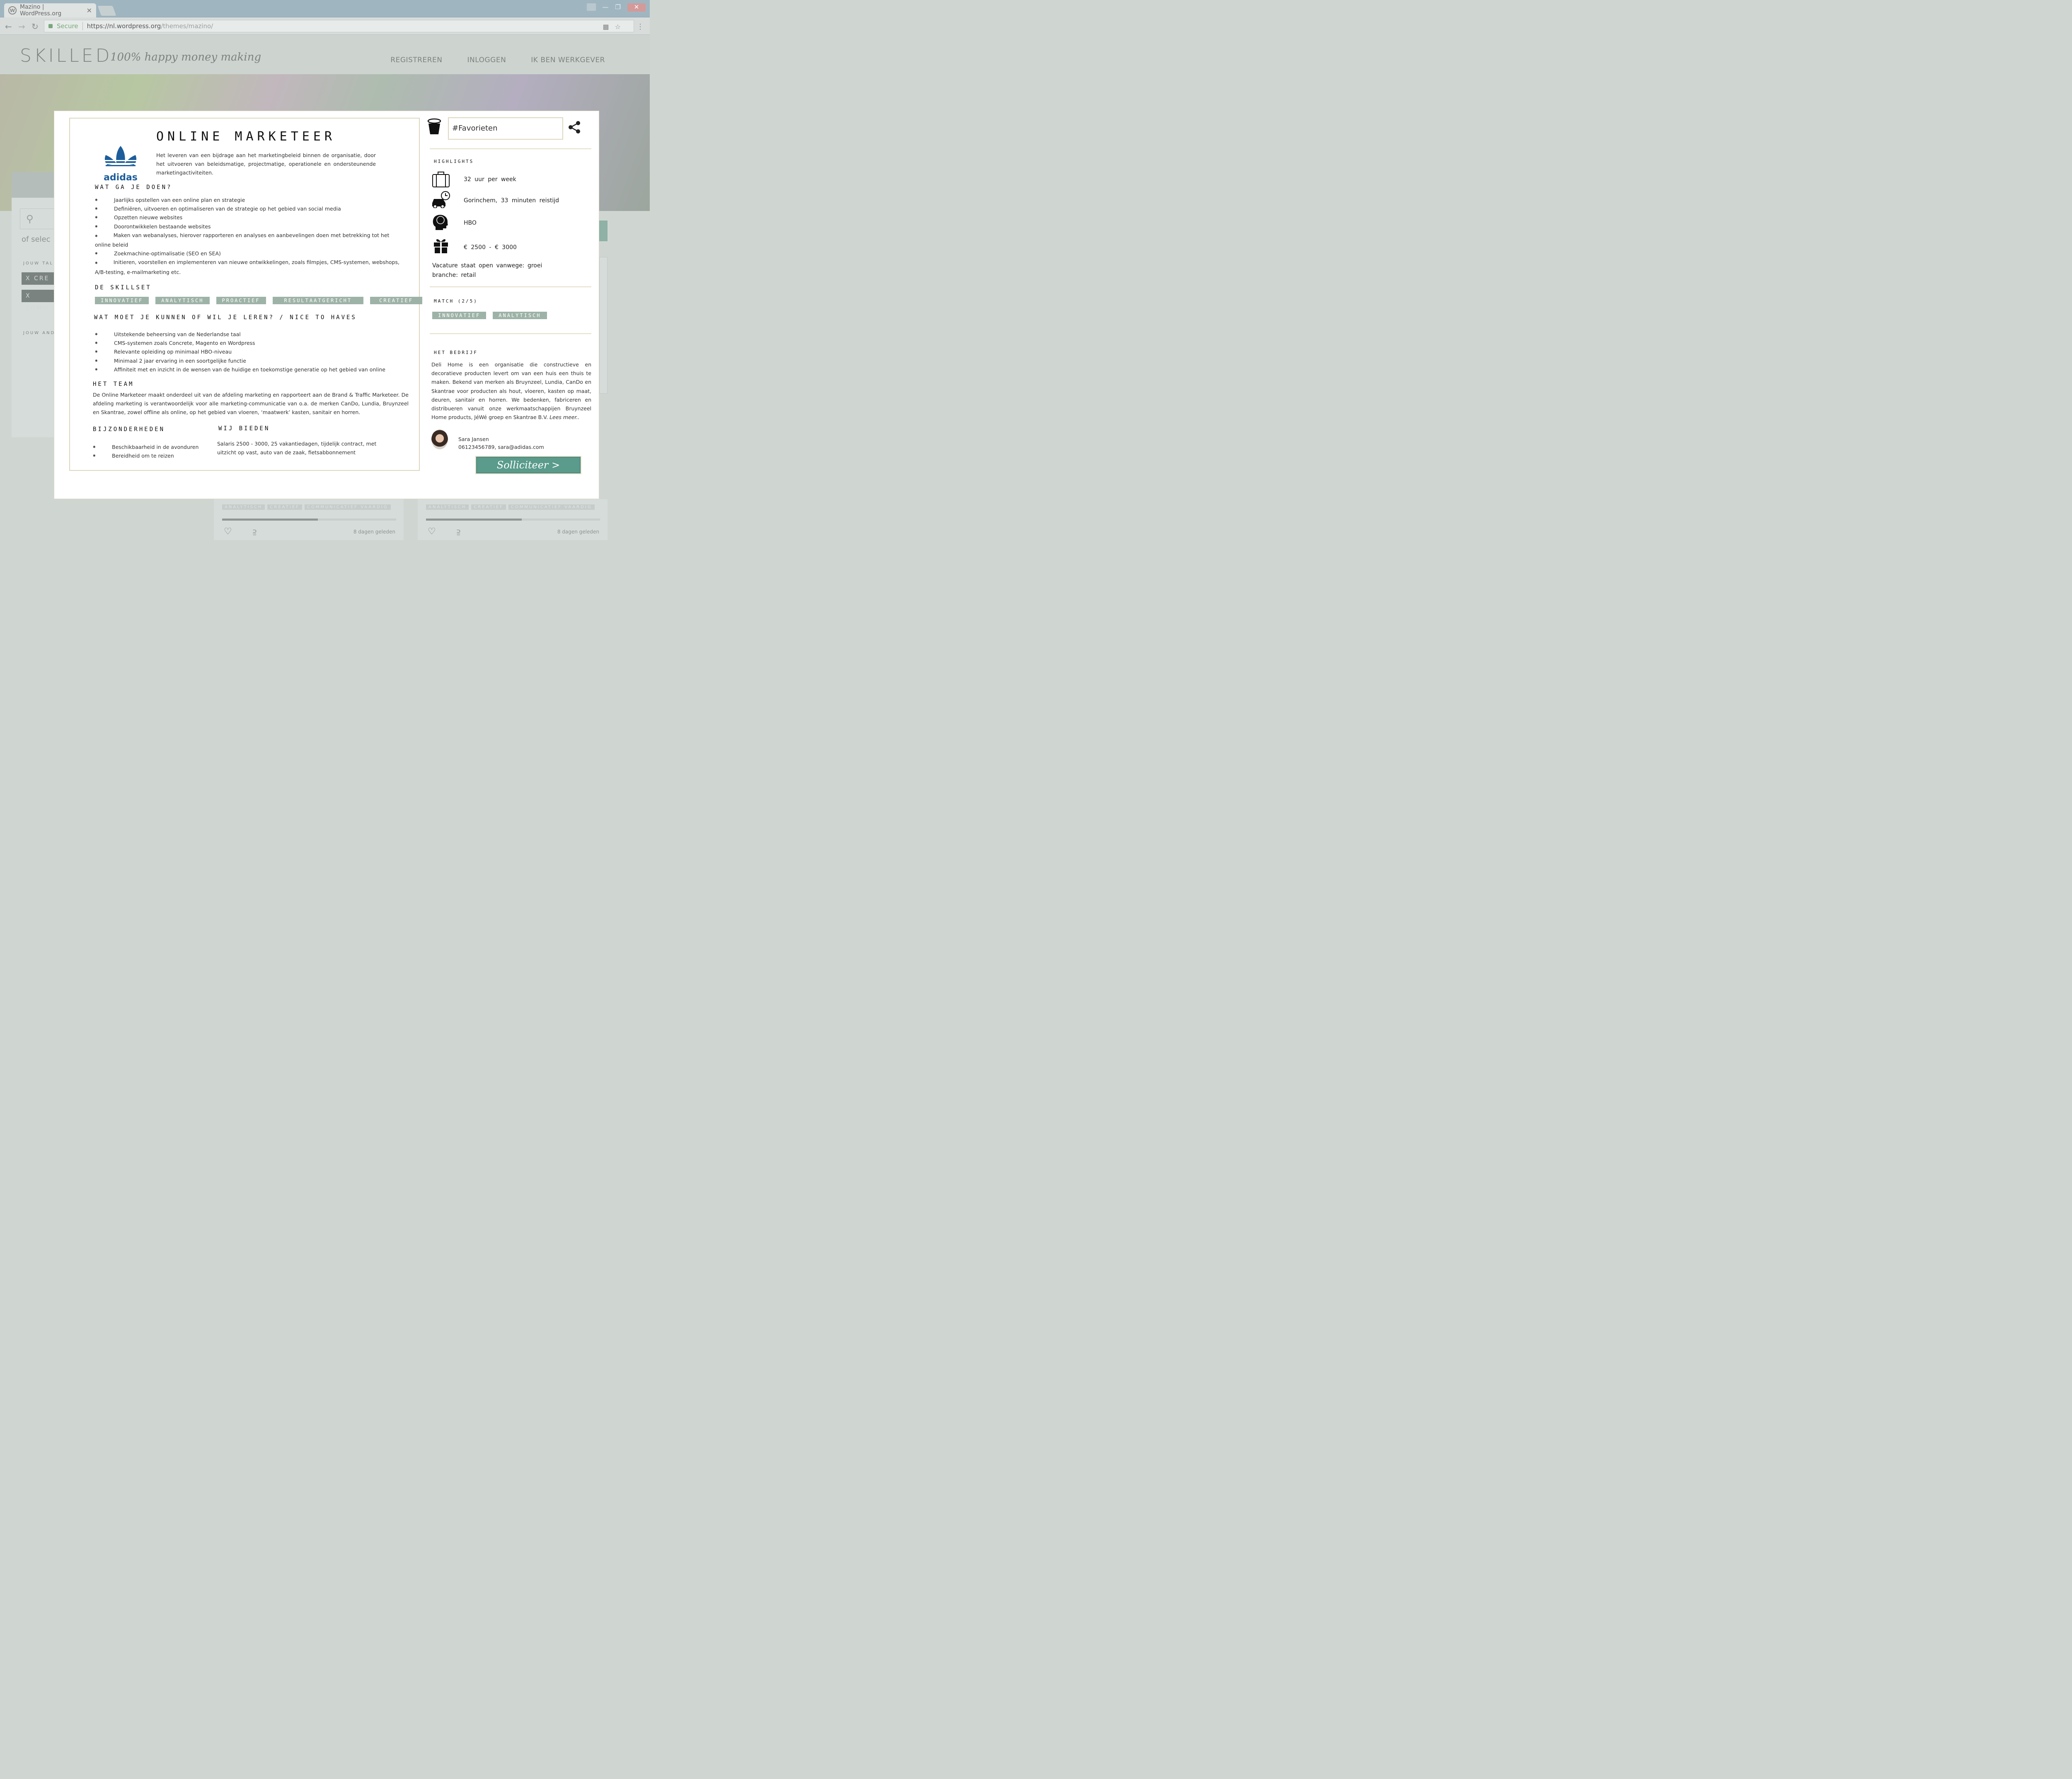 This screenshot has height=1779, width=2072. Describe the element at coordinates (241, 300) in the screenshot. I see `skill-tag: PROACTIEF` at that location.